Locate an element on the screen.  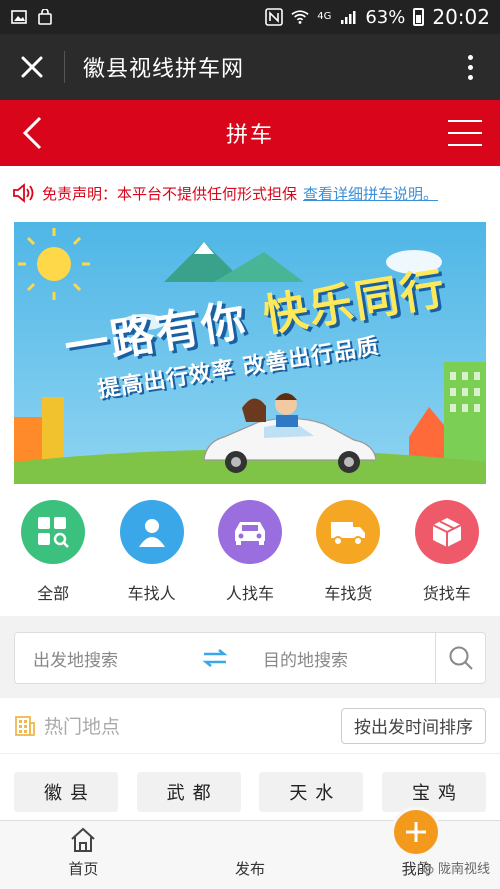
swap-arrows-icon is located at coordinates (215, 658).